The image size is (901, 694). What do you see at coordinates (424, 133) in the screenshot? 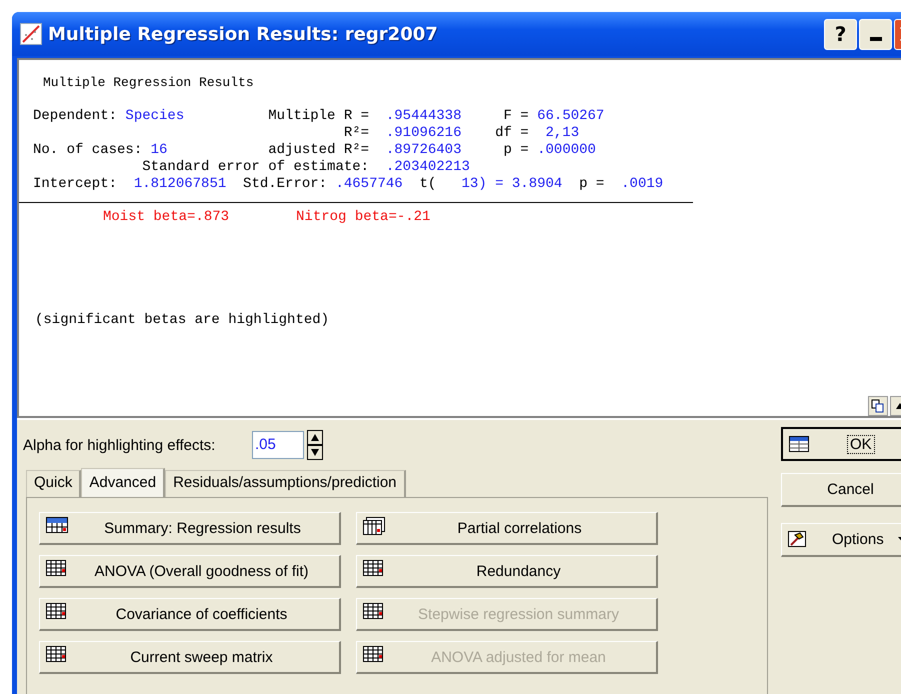
I see `stat-value: .91096216` at bounding box center [424, 133].